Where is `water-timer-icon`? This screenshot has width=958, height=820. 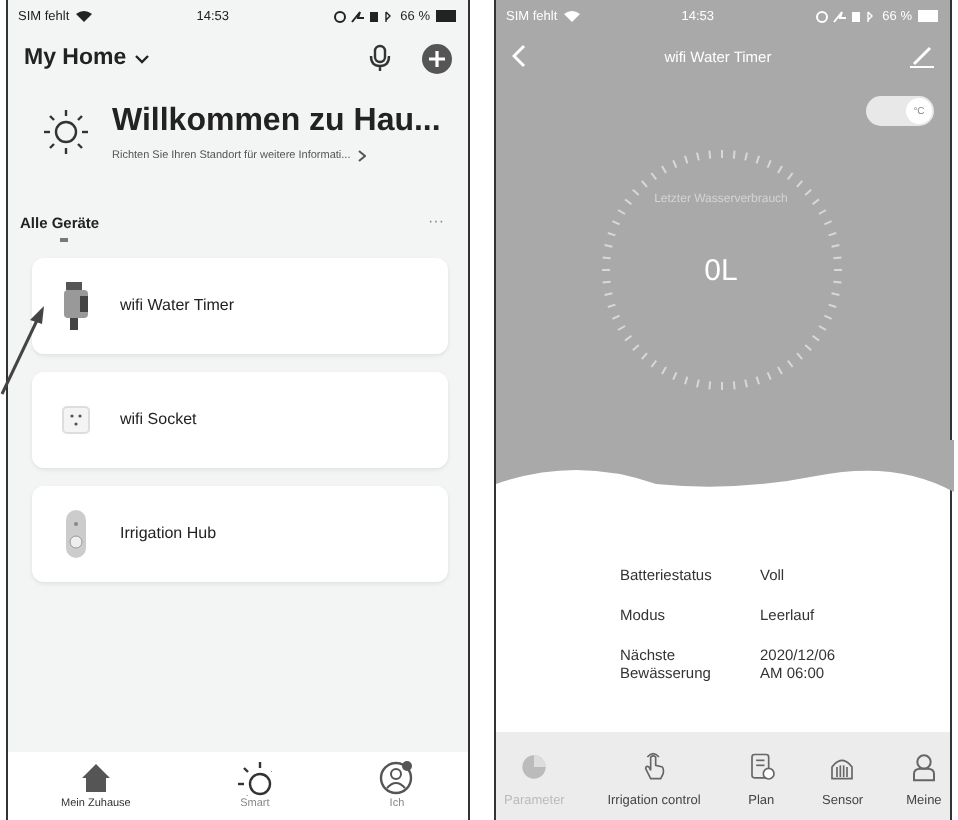
water-timer-icon is located at coordinates (76, 305).